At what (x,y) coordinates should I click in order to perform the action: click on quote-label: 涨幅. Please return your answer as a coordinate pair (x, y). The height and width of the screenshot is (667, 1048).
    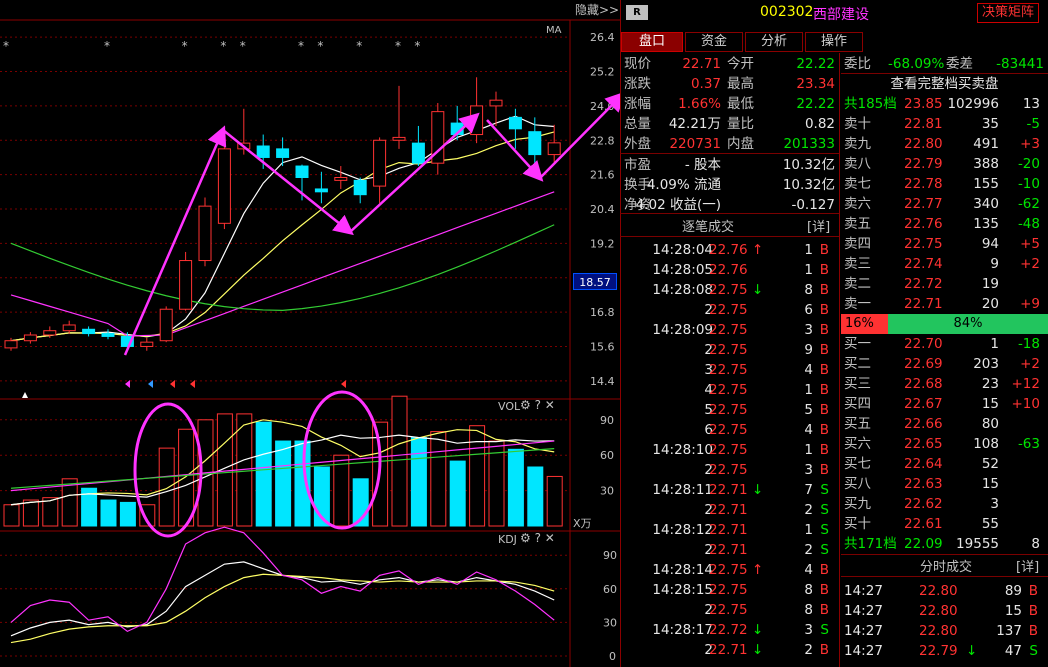
    Looking at the image, I should click on (637, 104).